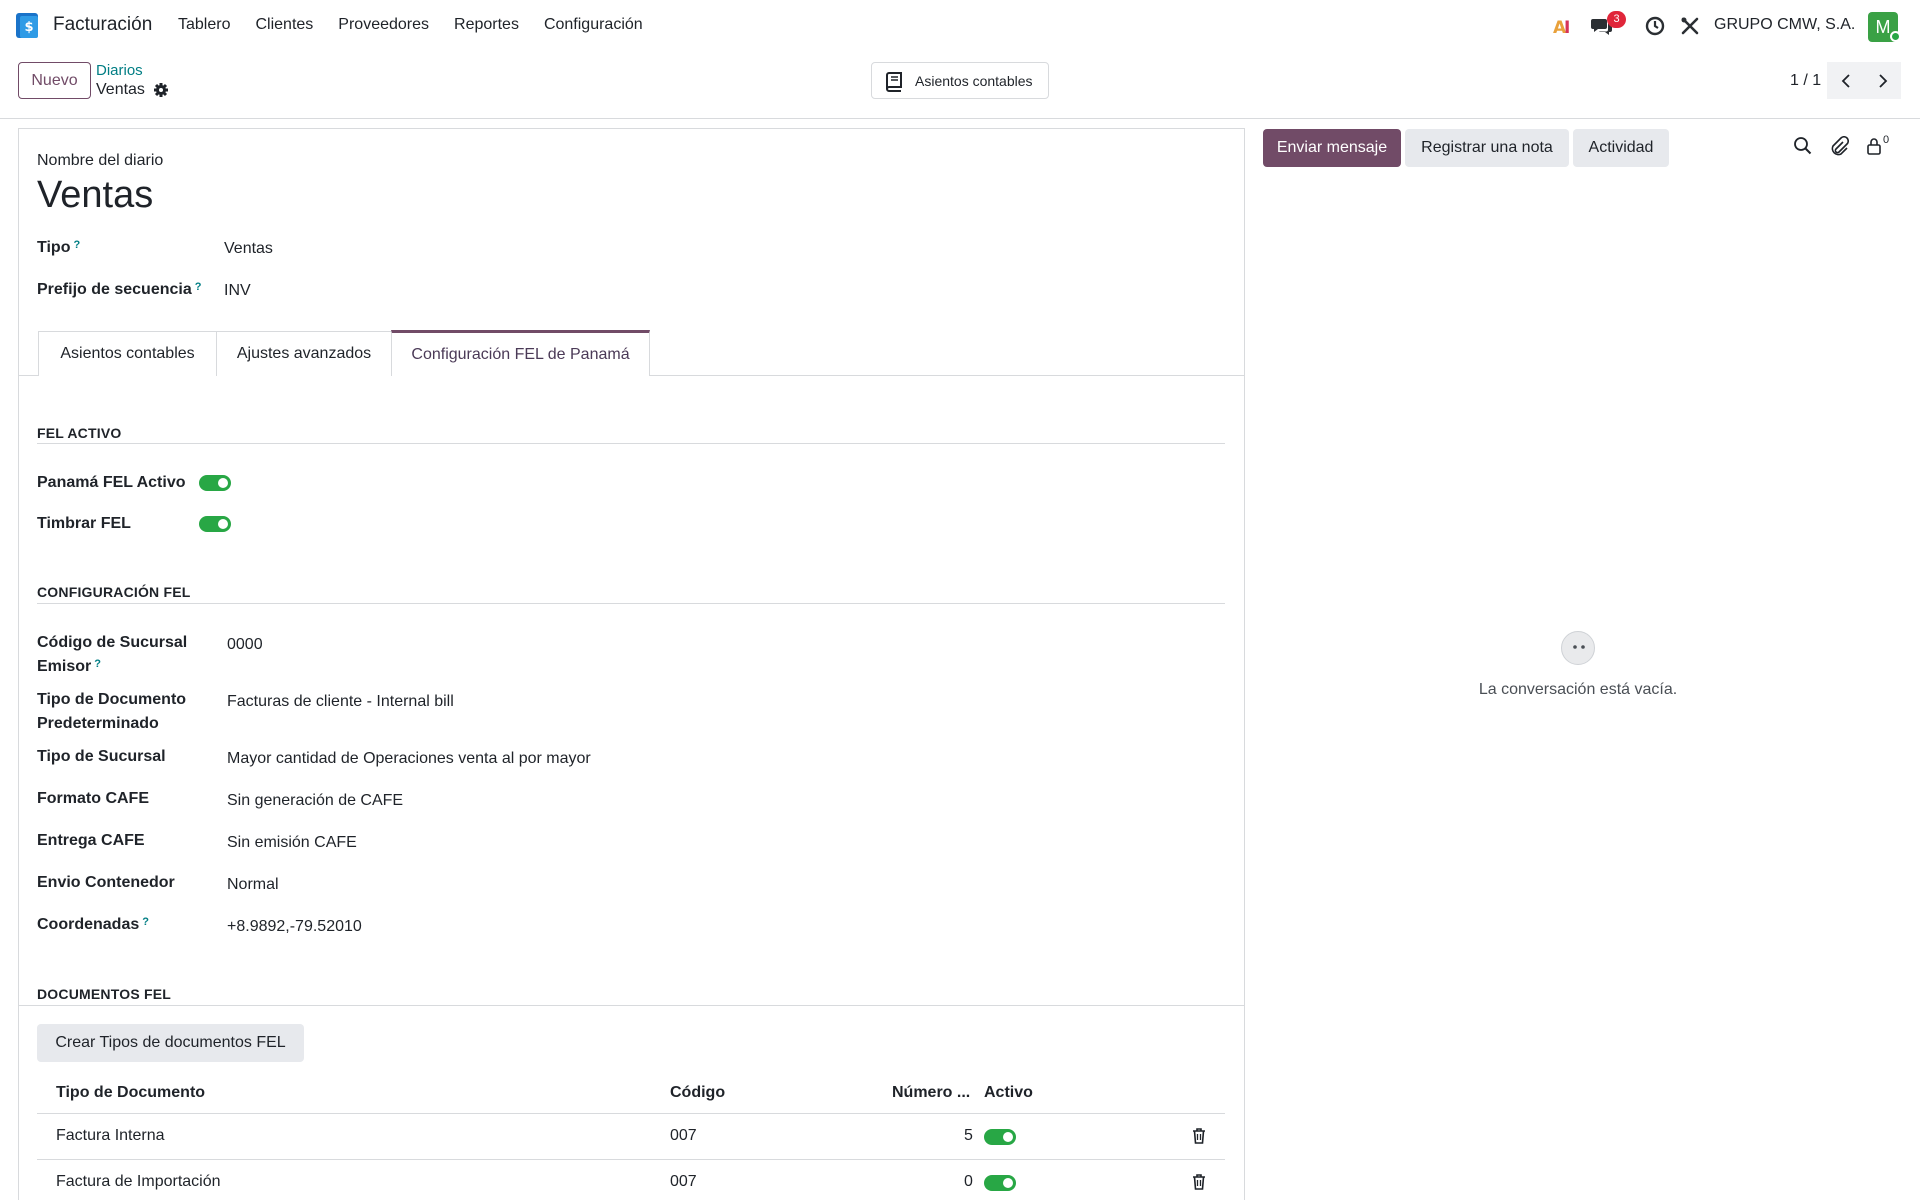 This screenshot has height=1200, width=1920. I want to click on section-title-config-fel: CONFIGURACIÓN FEL, so click(114, 592).